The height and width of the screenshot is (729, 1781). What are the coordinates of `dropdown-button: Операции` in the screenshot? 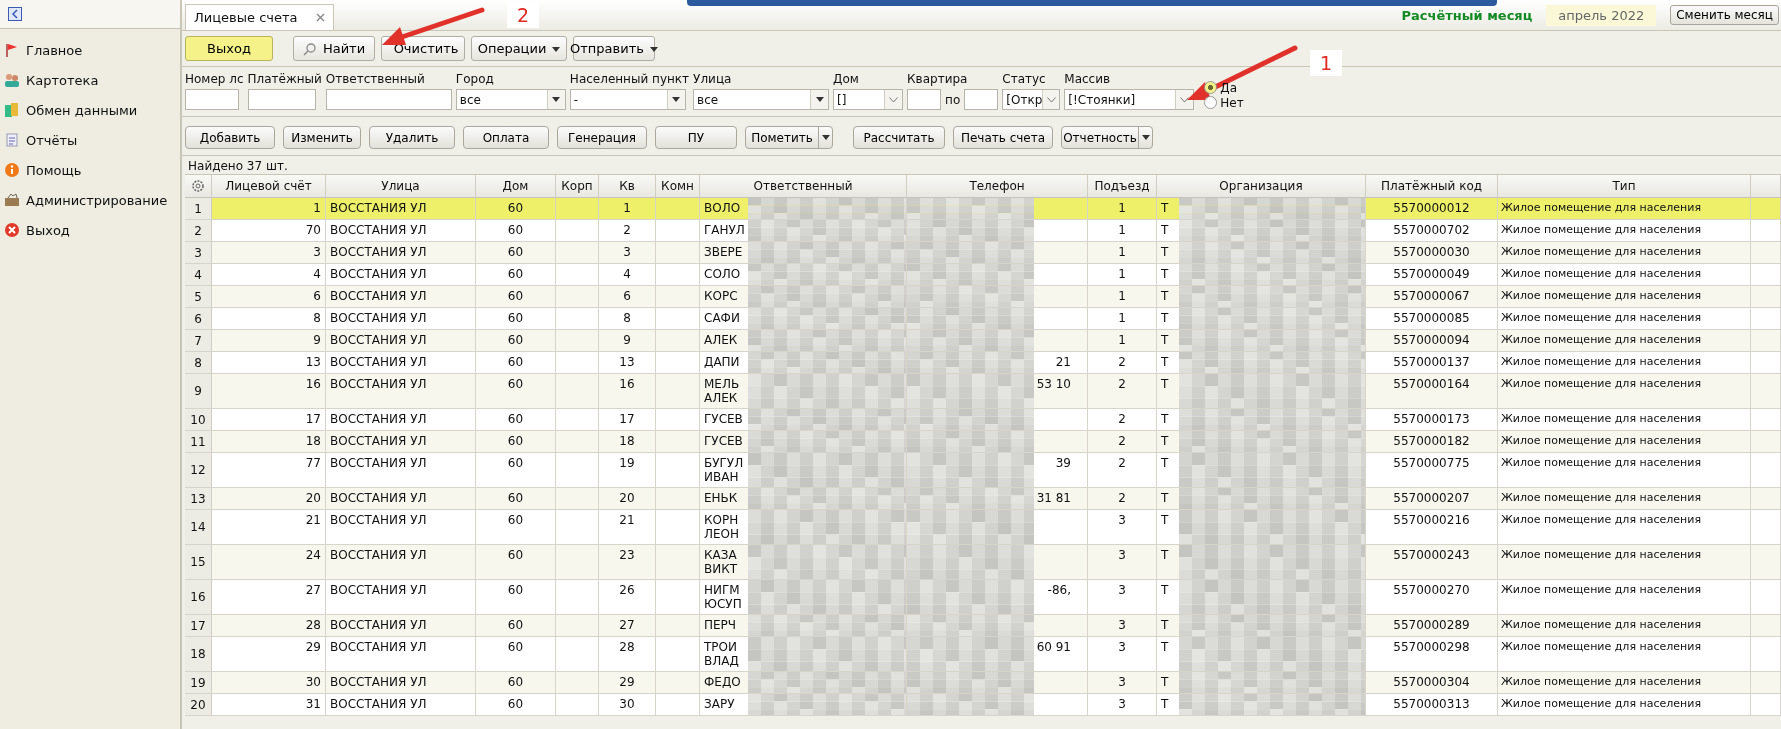 It's located at (519, 48).